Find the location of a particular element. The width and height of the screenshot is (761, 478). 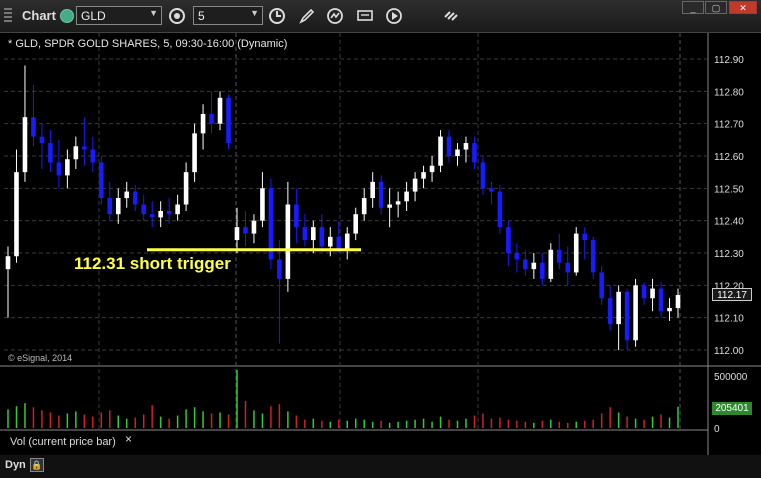

price-tick-label: 112.10 is located at coordinates (729, 319).